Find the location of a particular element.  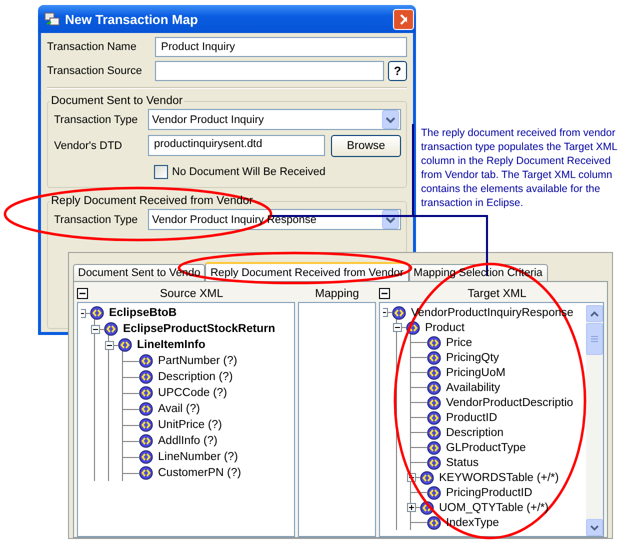

tree-node: VendorProductDescriptio is located at coordinates (510, 402).